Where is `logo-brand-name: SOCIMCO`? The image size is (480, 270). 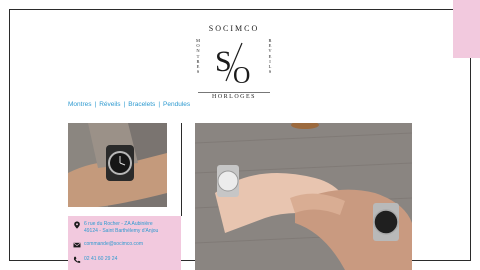
logo-brand-name: SOCIMCO is located at coordinates (234, 28).